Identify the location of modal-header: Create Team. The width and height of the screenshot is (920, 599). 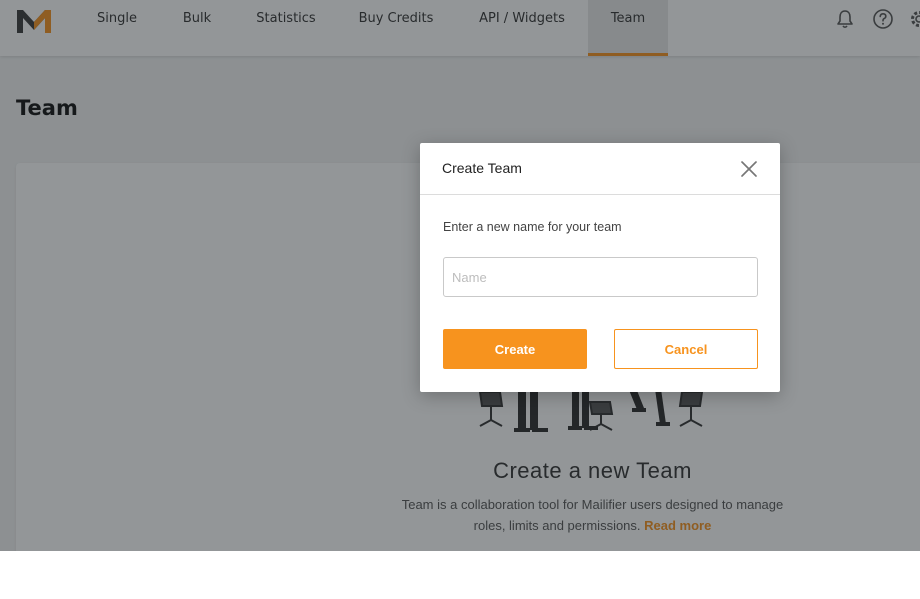
(600, 169).